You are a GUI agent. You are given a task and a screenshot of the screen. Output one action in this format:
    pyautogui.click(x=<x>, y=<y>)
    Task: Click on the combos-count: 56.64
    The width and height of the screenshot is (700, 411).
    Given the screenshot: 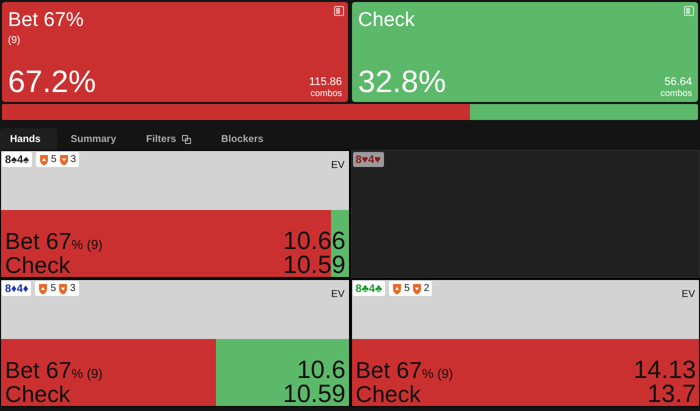 What is the action you would take?
    pyautogui.click(x=678, y=82)
    